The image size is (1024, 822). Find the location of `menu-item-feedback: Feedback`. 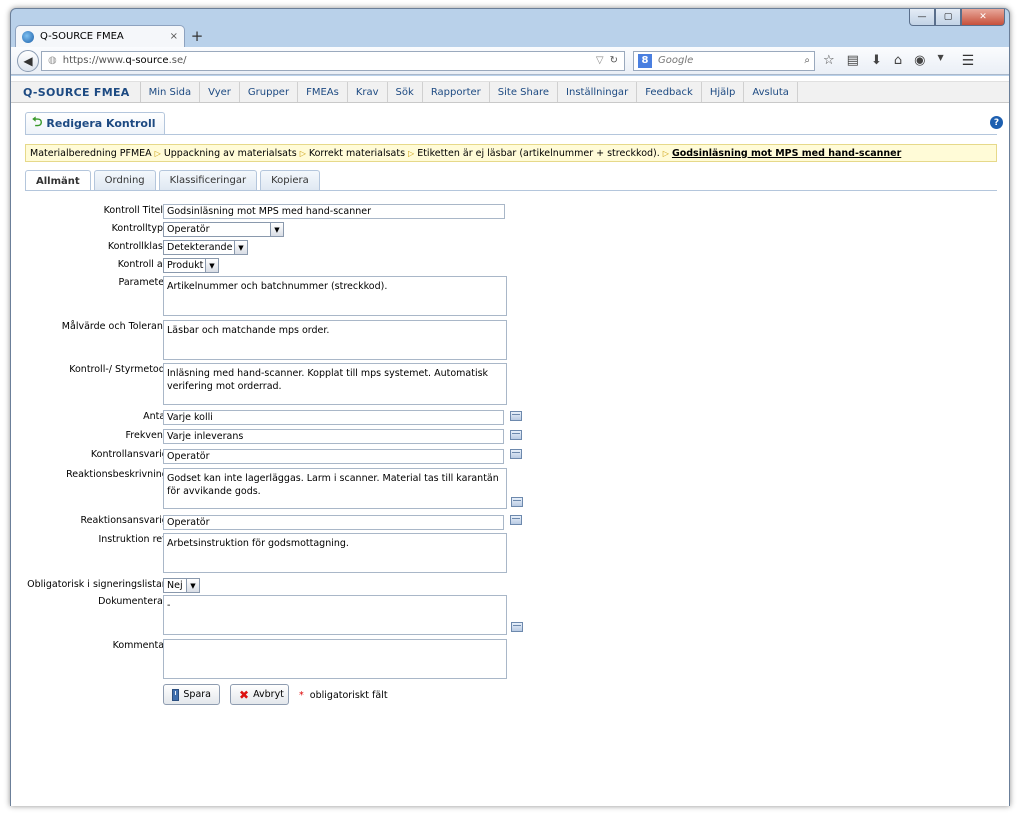

menu-item-feedback: Feedback is located at coordinates (669, 92).